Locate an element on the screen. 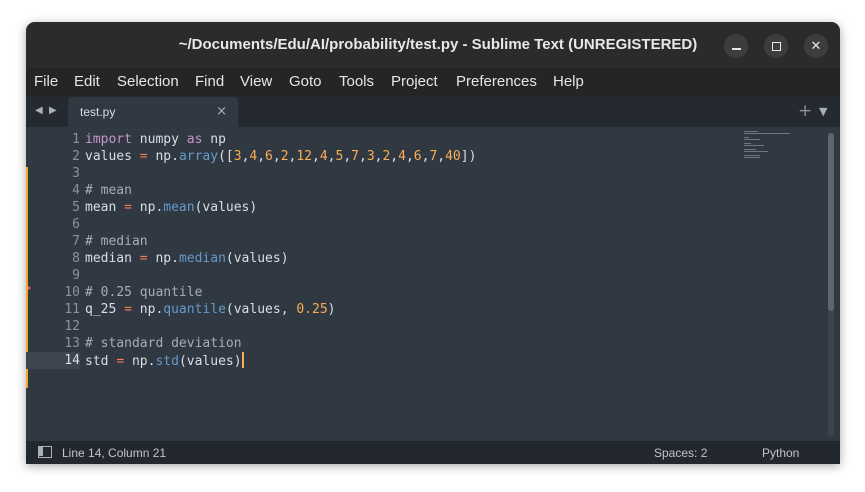 The image size is (865, 492). maximize-button is located at coordinates (776, 46).